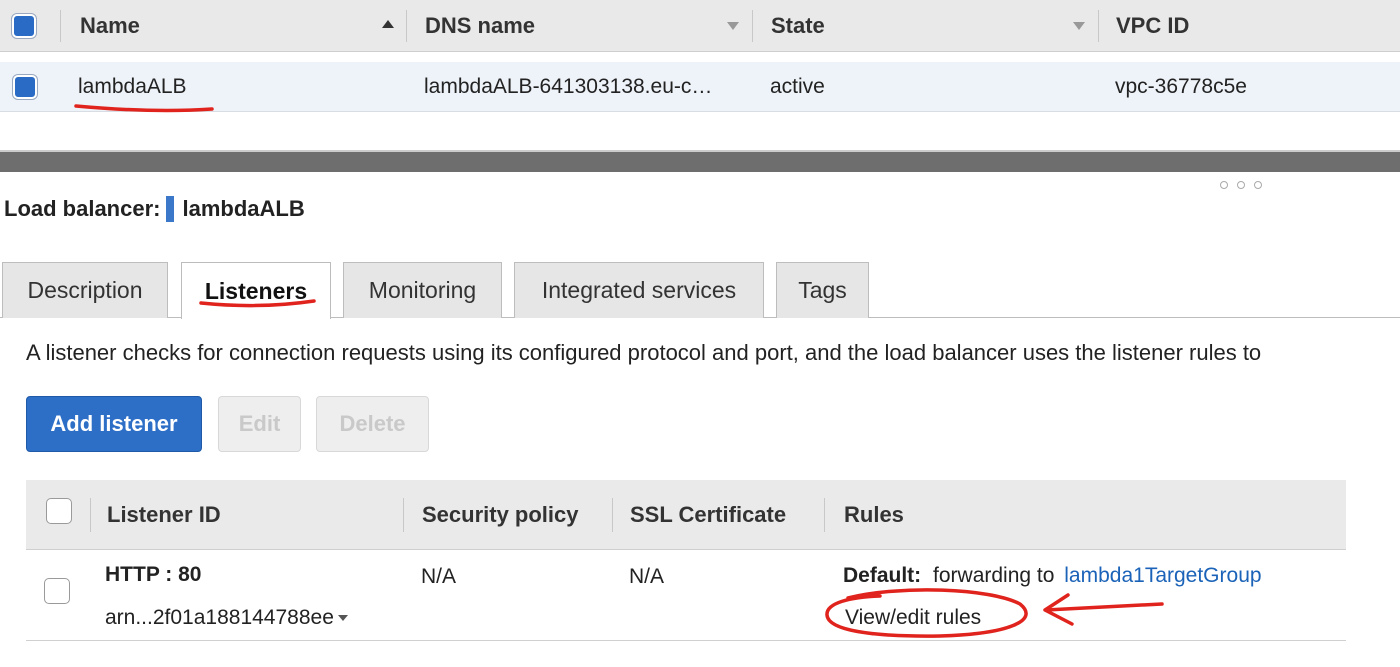 The height and width of the screenshot is (667, 1400). I want to click on sort-ascending-icon, so click(388, 24).